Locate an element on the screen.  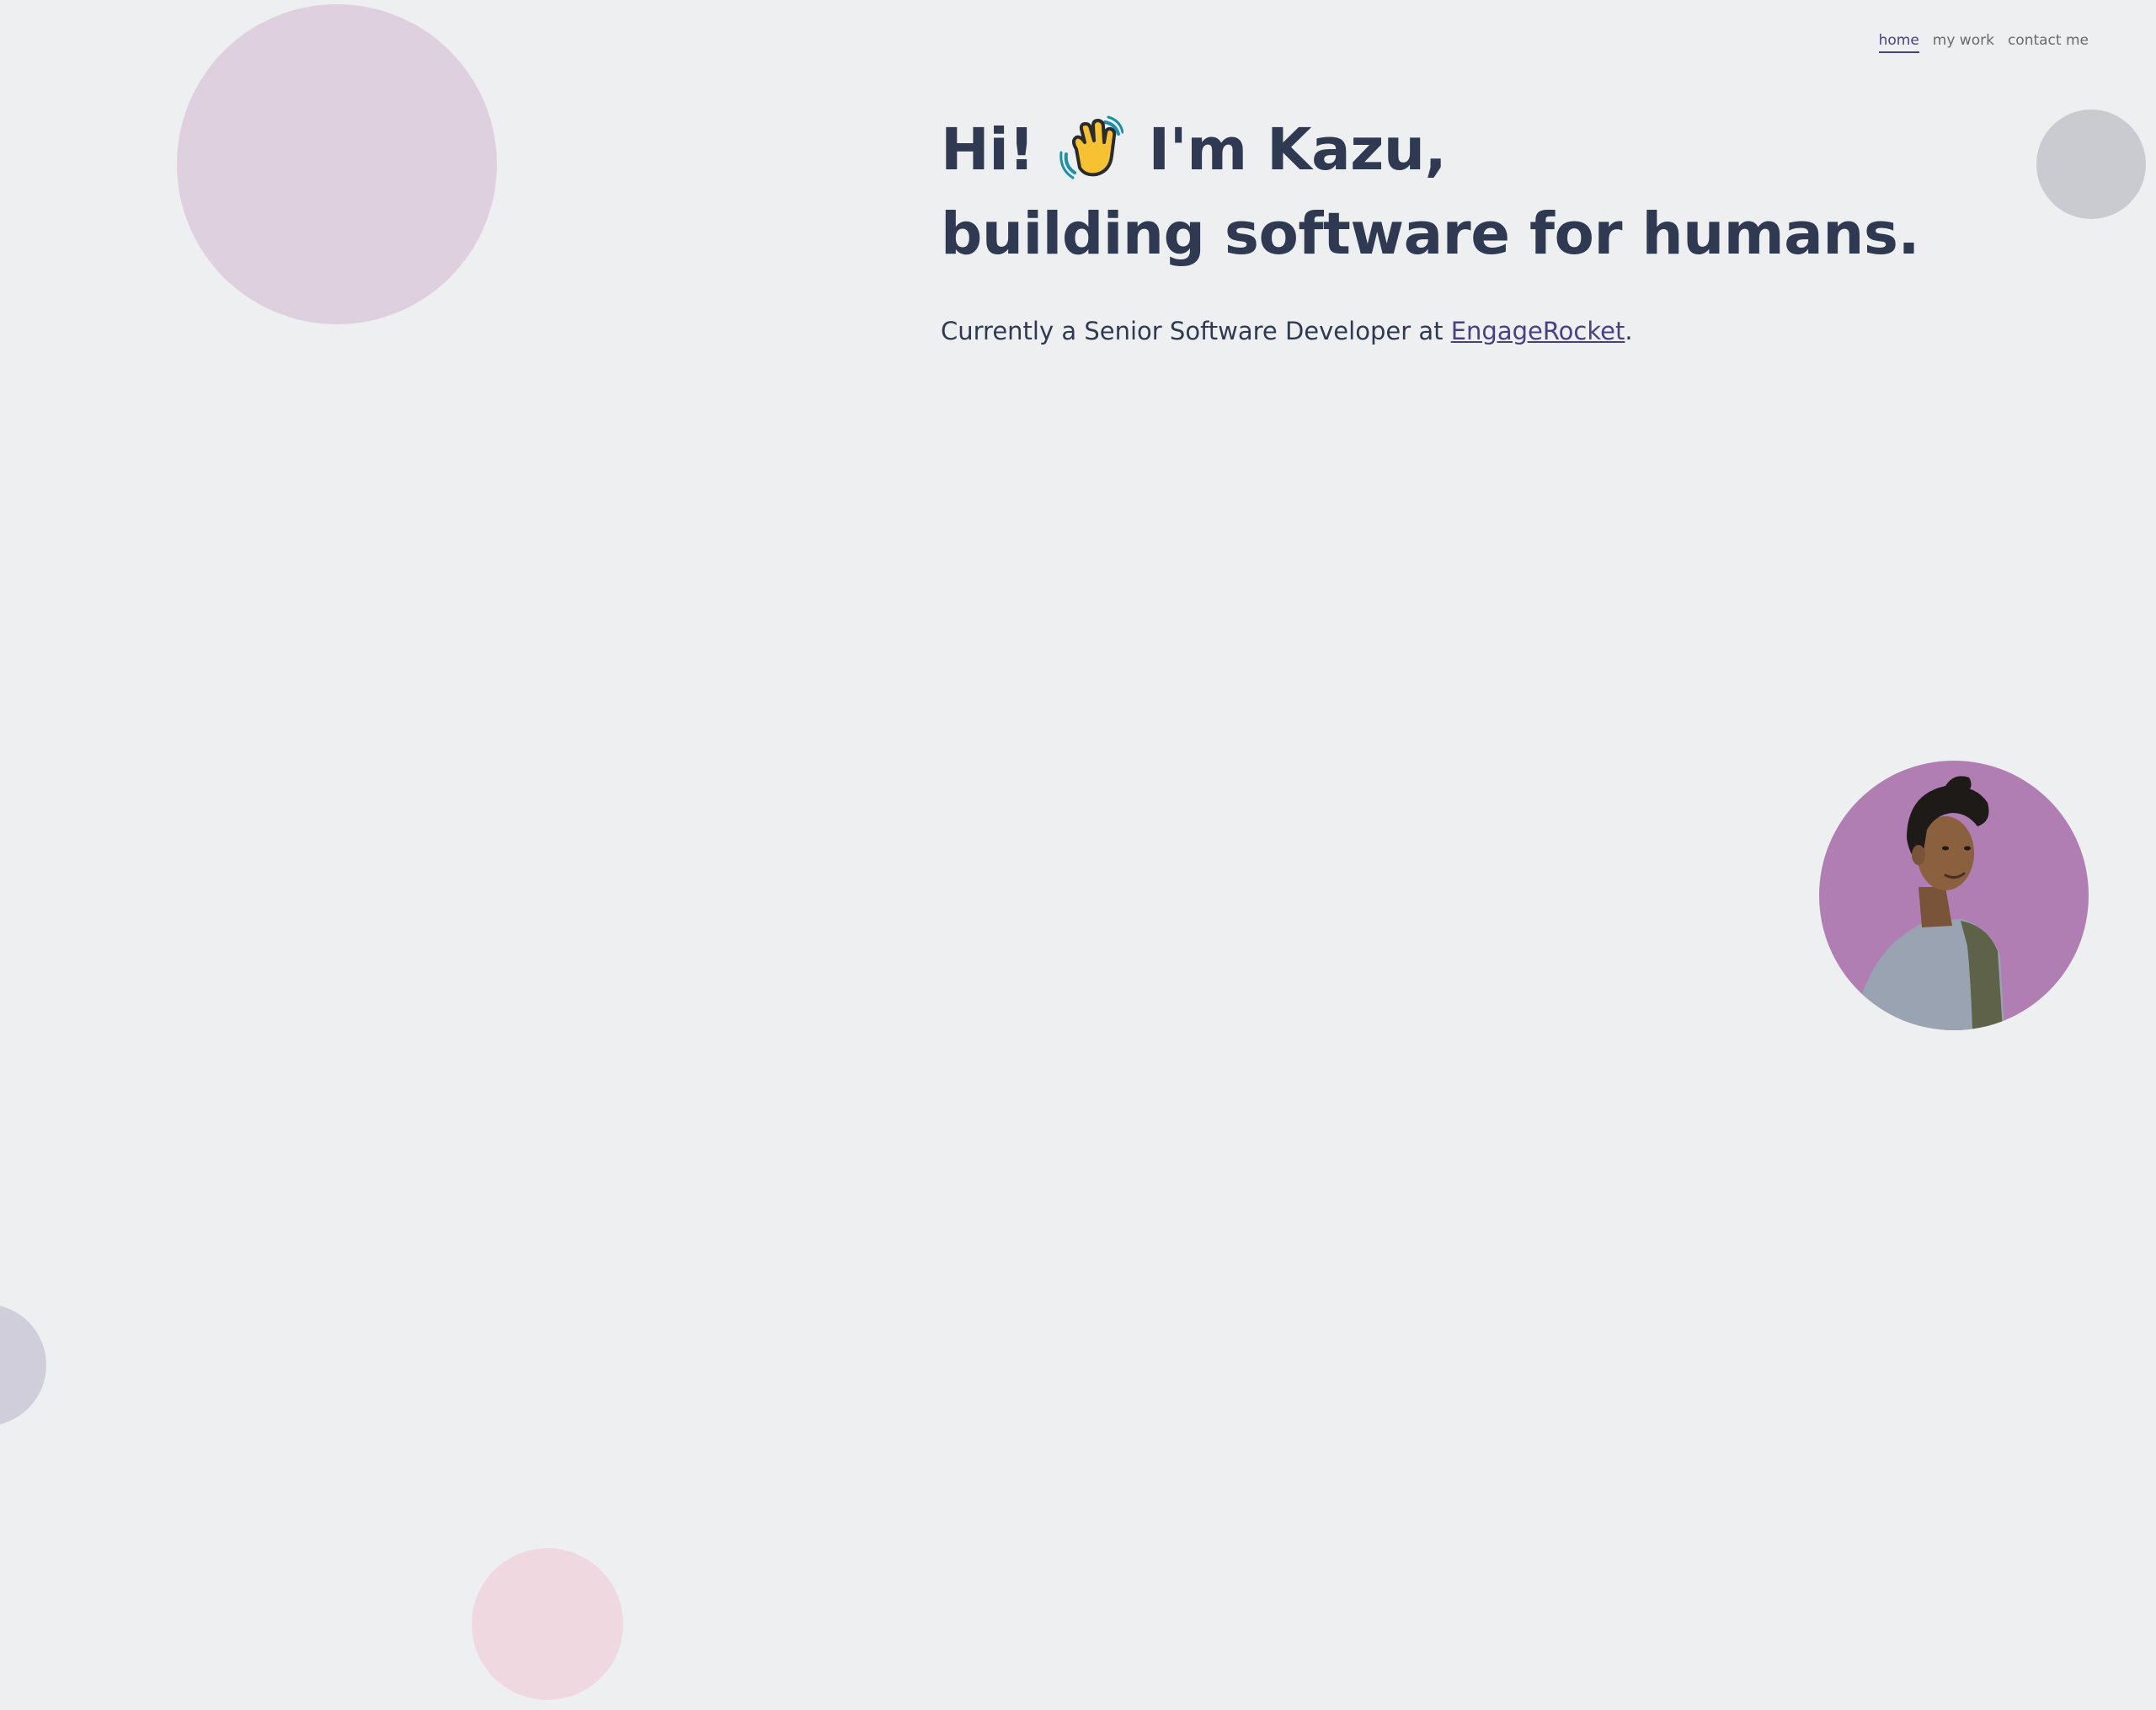
decorative-circle-bottom is located at coordinates (547, 1624).